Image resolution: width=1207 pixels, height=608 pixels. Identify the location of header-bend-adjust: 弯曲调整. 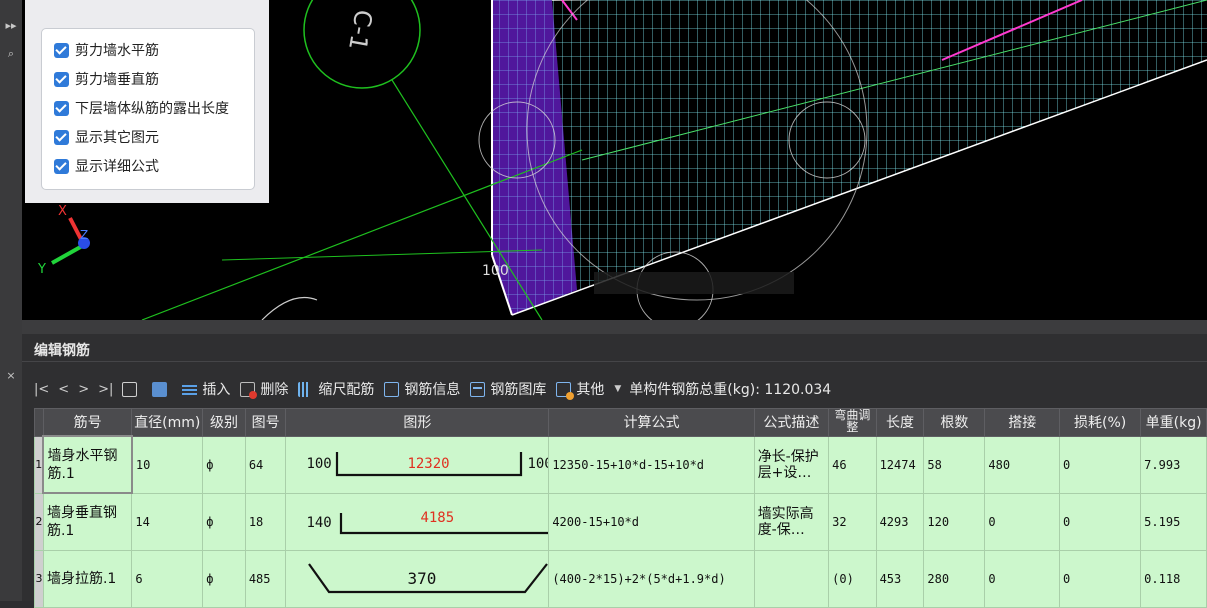
(852, 422).